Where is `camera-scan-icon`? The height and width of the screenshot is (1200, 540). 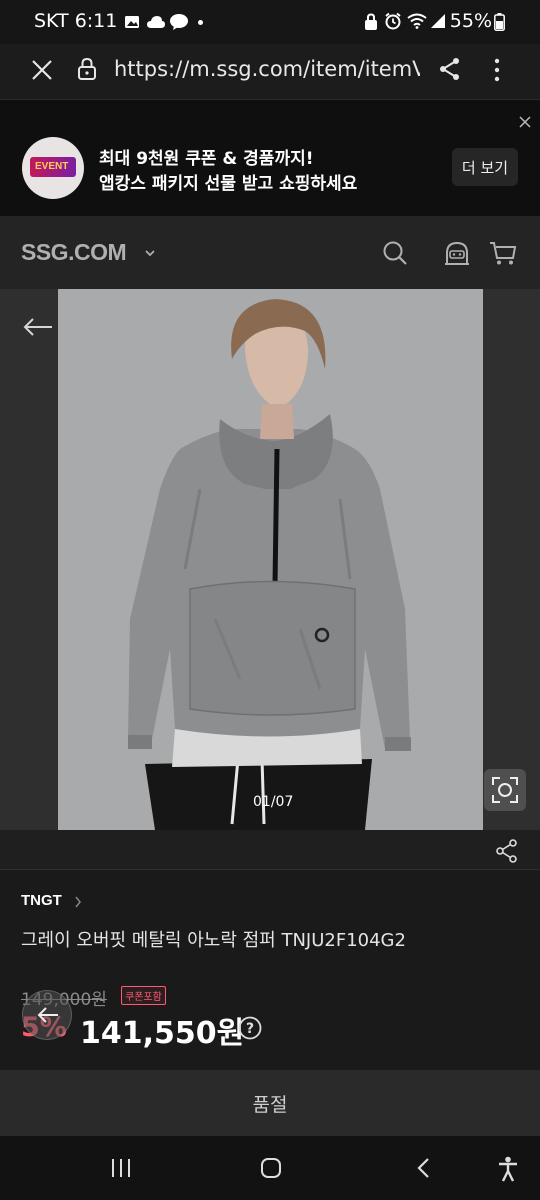
camera-scan-icon is located at coordinates (505, 790).